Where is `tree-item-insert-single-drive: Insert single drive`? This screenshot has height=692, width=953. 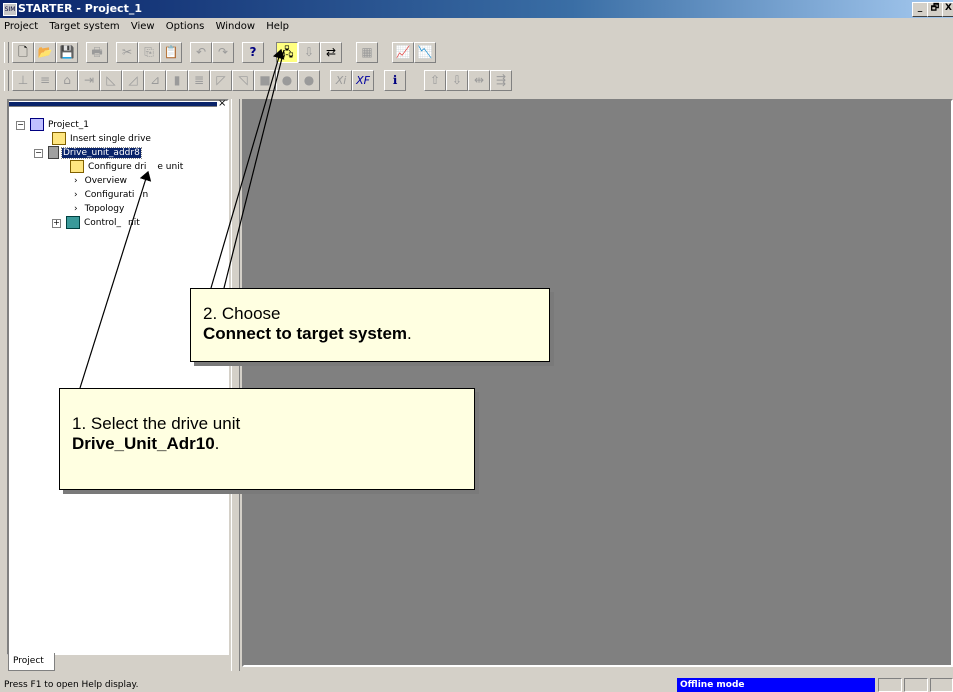
tree-item-insert-single-drive: Insert single drive is located at coordinates (102, 139).